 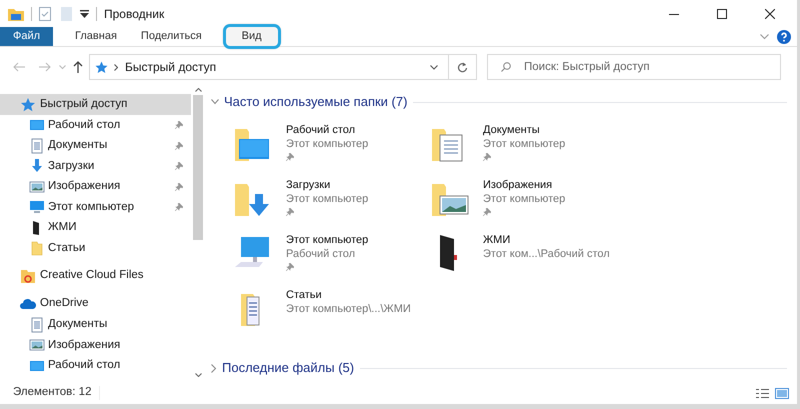 What do you see at coordinates (95, 166) in the screenshot?
I see `sidebar-item: Загрузки` at bounding box center [95, 166].